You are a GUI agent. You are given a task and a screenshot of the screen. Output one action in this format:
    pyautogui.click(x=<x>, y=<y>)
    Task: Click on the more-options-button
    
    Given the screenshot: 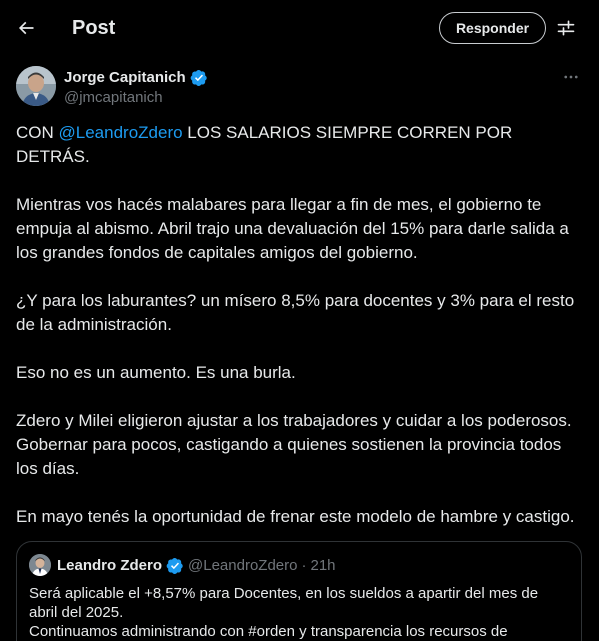 What is the action you would take?
    pyautogui.click(x=571, y=77)
    